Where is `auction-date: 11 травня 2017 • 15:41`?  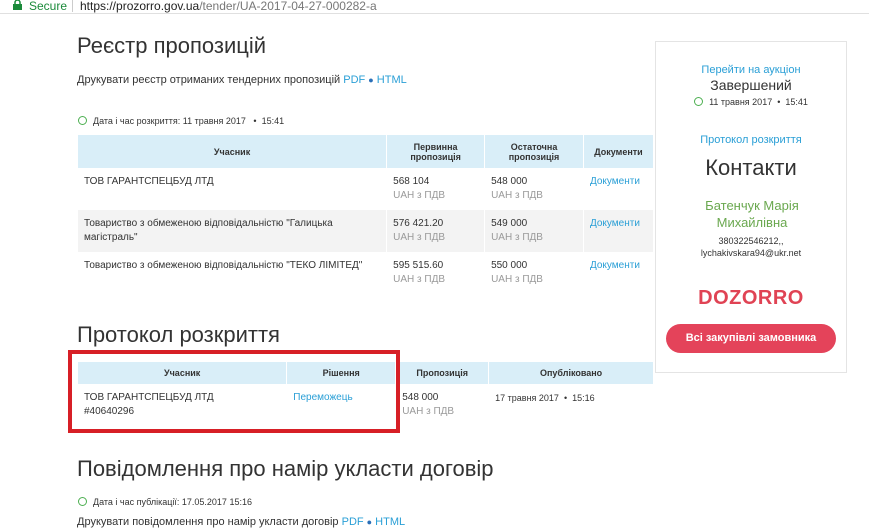 auction-date: 11 травня 2017 • 15:41 is located at coordinates (751, 102).